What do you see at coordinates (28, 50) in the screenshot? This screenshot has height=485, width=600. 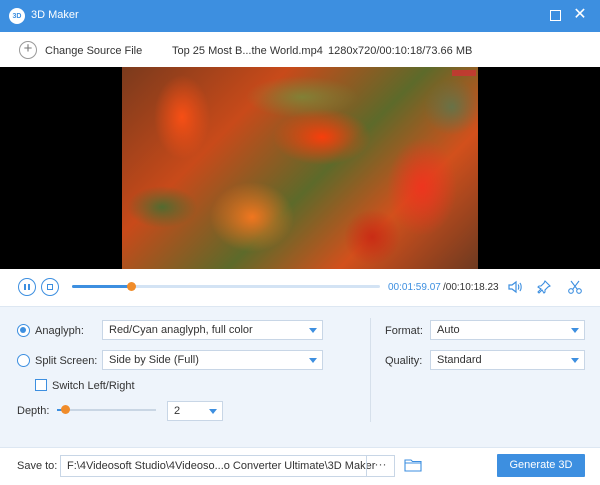 I see `add-circle-icon: +` at bounding box center [28, 50].